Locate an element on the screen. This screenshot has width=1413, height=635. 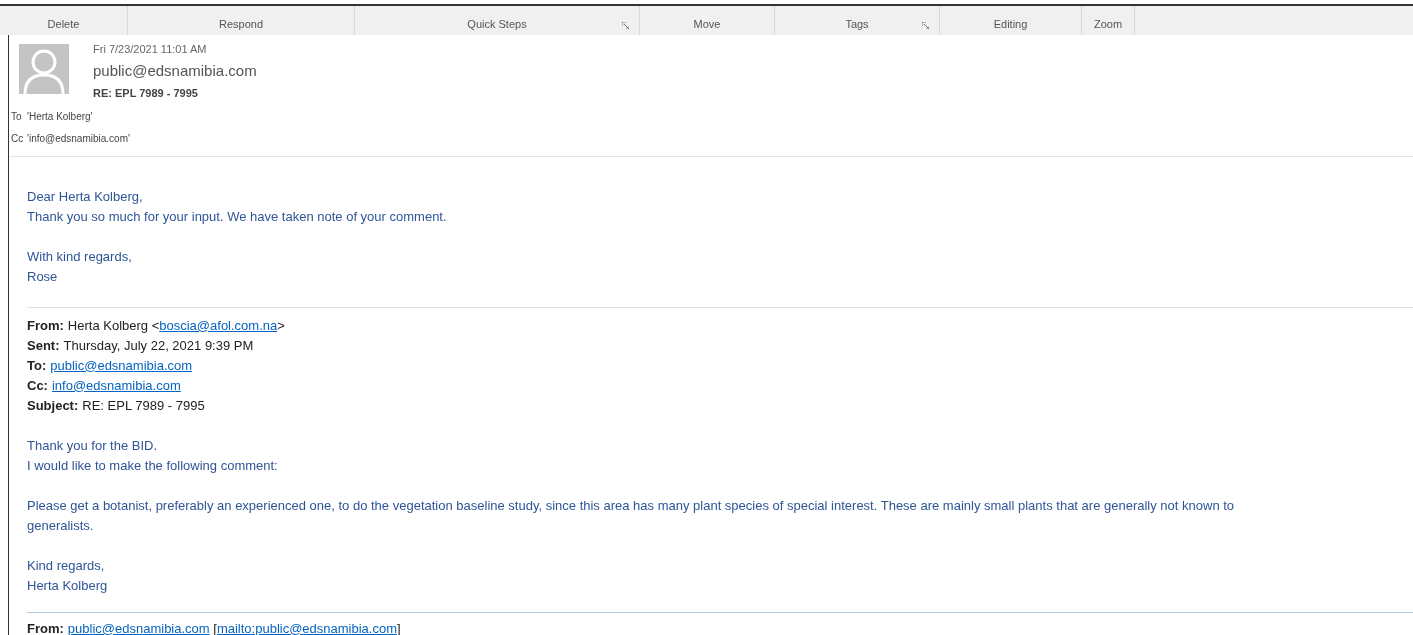
field-value: Thursday, July 22, 2021 9:39 PM is located at coordinates (158, 345).